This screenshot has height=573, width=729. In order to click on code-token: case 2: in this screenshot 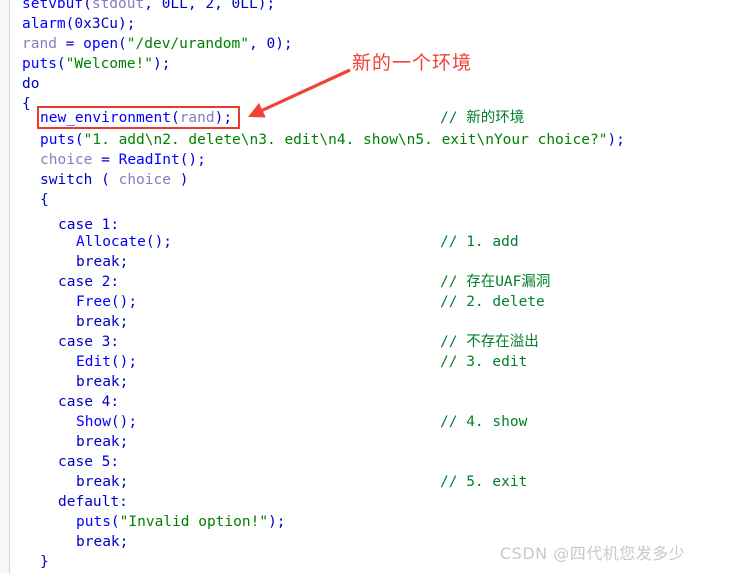, I will do `click(89, 282)`.